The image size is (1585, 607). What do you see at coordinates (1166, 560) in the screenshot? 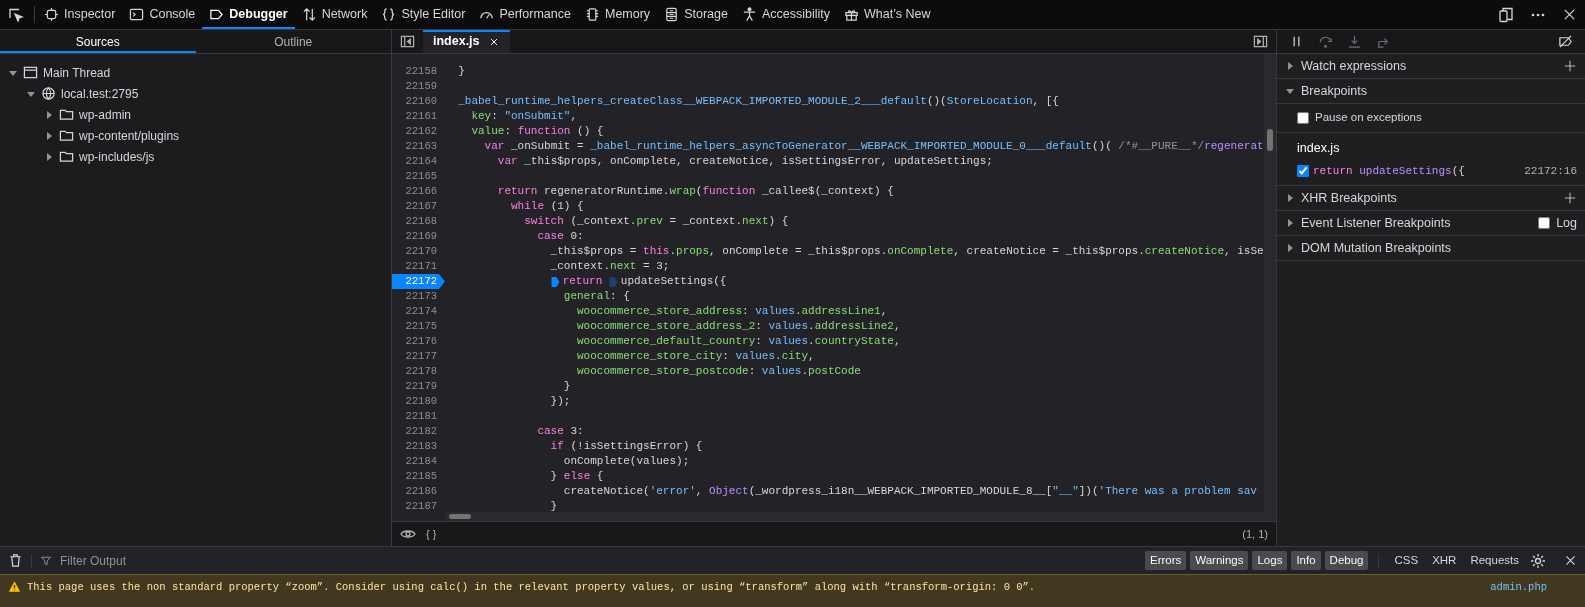
I see `filter-button: Errors` at bounding box center [1166, 560].